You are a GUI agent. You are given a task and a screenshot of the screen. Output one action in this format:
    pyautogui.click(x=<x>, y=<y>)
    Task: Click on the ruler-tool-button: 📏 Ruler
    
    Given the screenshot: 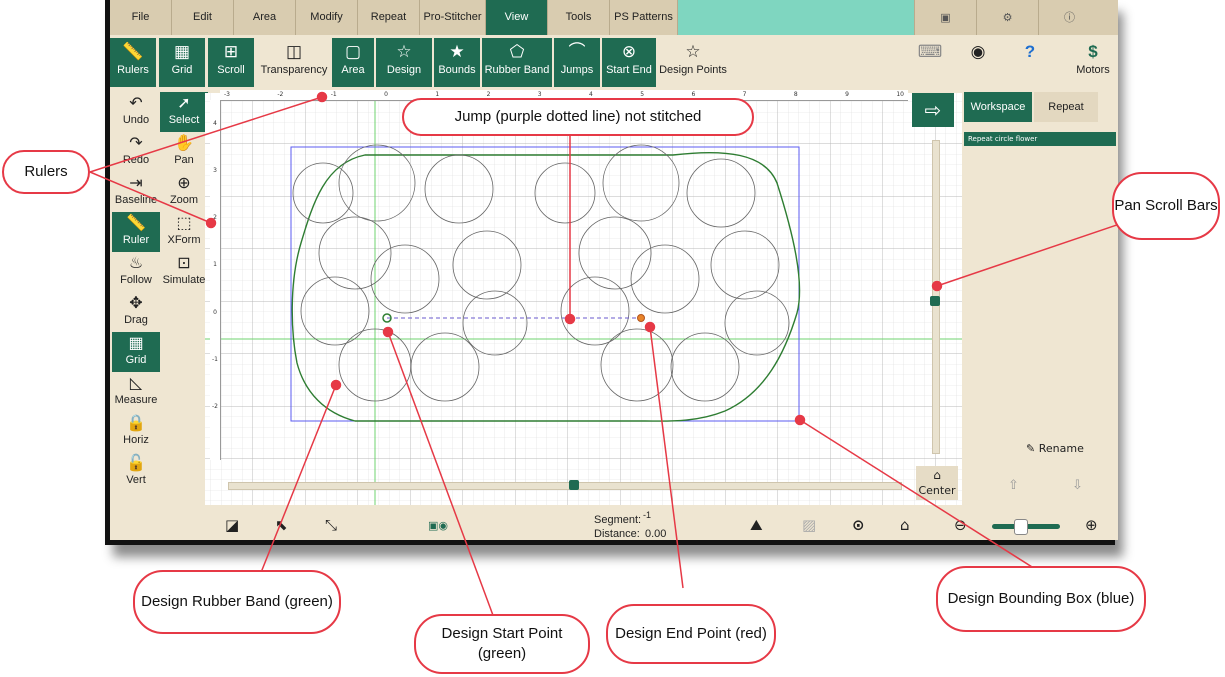 What is the action you would take?
    pyautogui.click(x=136, y=232)
    